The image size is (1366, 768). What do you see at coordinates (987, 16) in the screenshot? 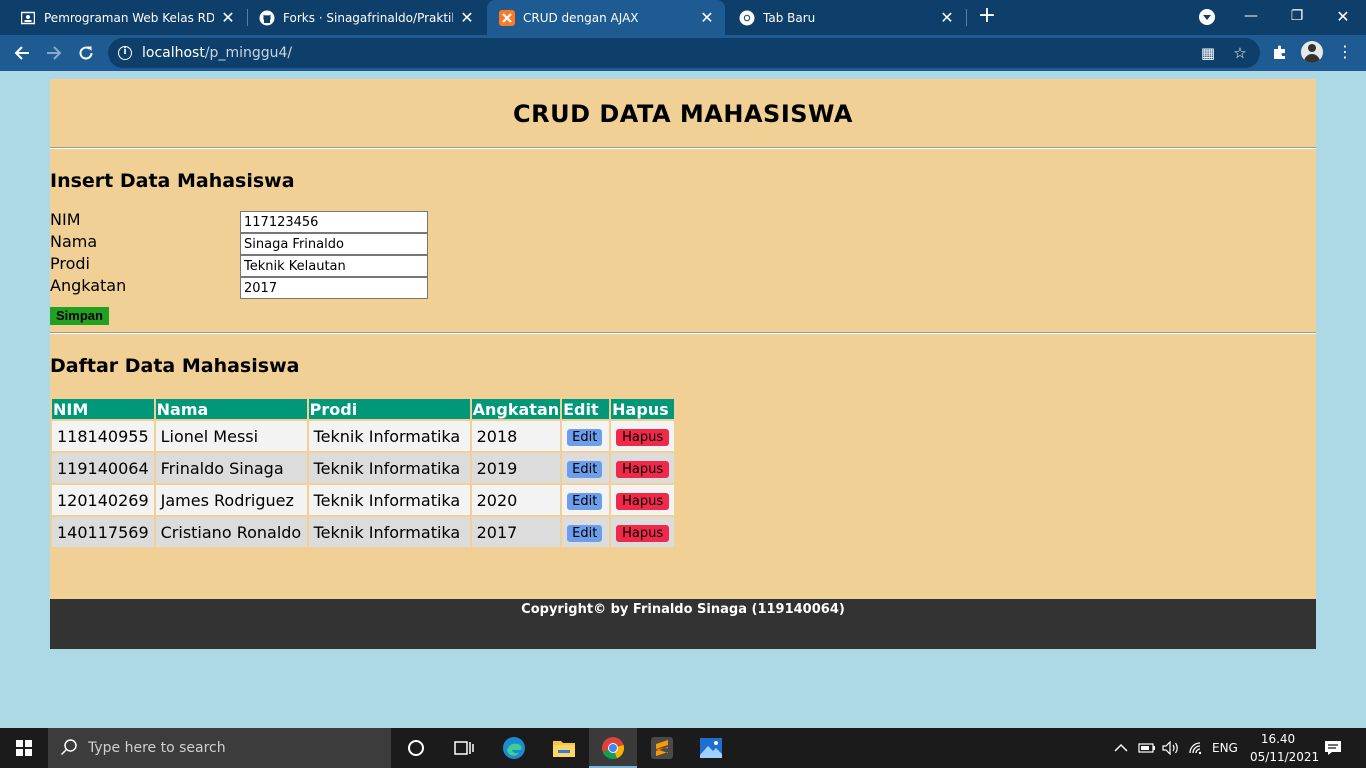
I see `new-tab-button: +` at bounding box center [987, 16].